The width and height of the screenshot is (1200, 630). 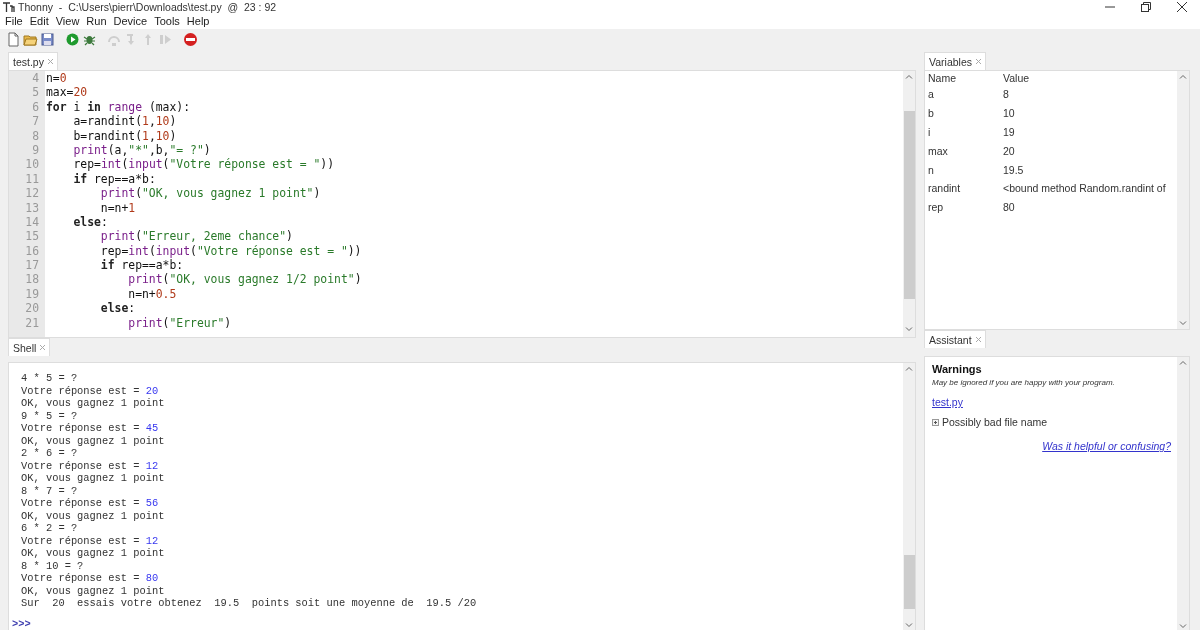 I want to click on menu-item: Help, so click(x=198, y=21).